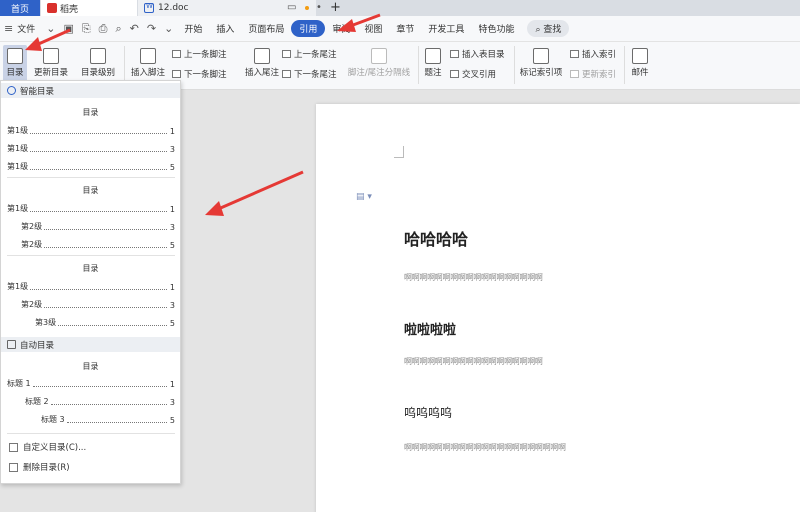 The image size is (800, 512). I want to click on insert-endnote-button: 插入尾注, so click(262, 63).